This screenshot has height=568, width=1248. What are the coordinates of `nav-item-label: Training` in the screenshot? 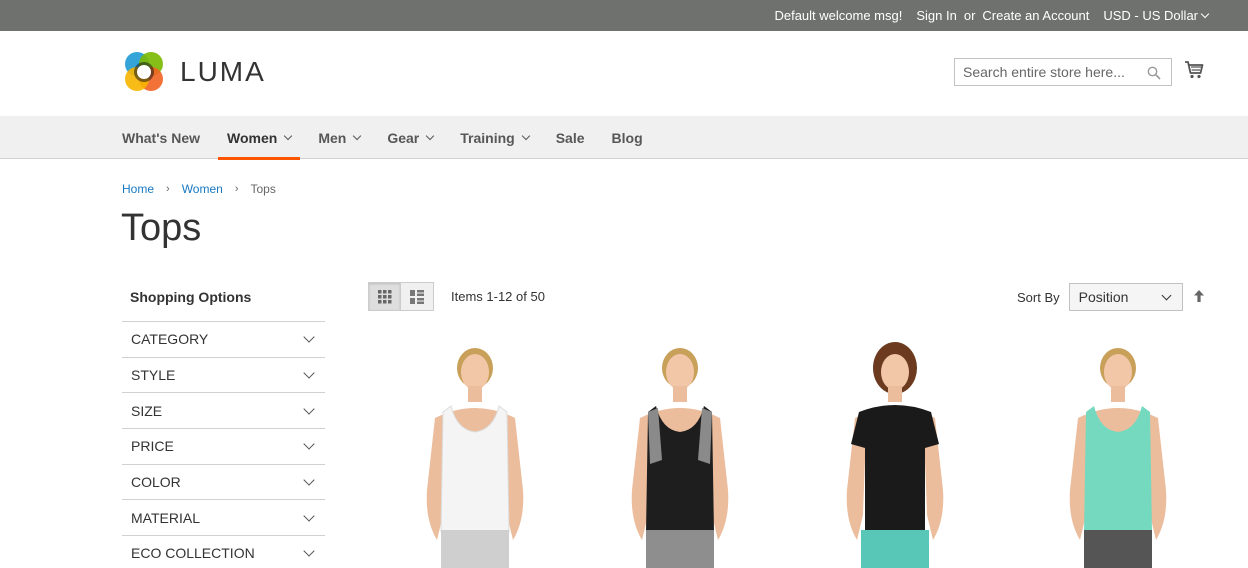 It's located at (487, 137).